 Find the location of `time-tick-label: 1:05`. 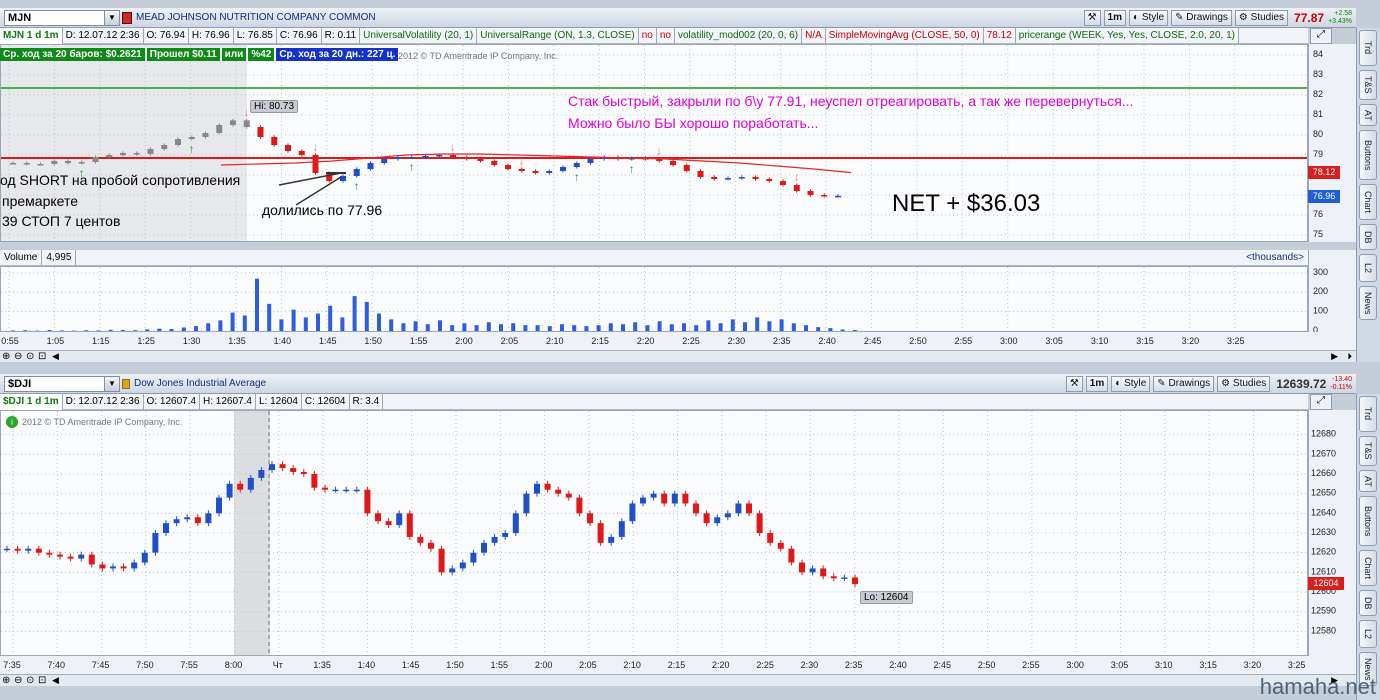

time-tick-label: 1:05 is located at coordinates (56, 341).